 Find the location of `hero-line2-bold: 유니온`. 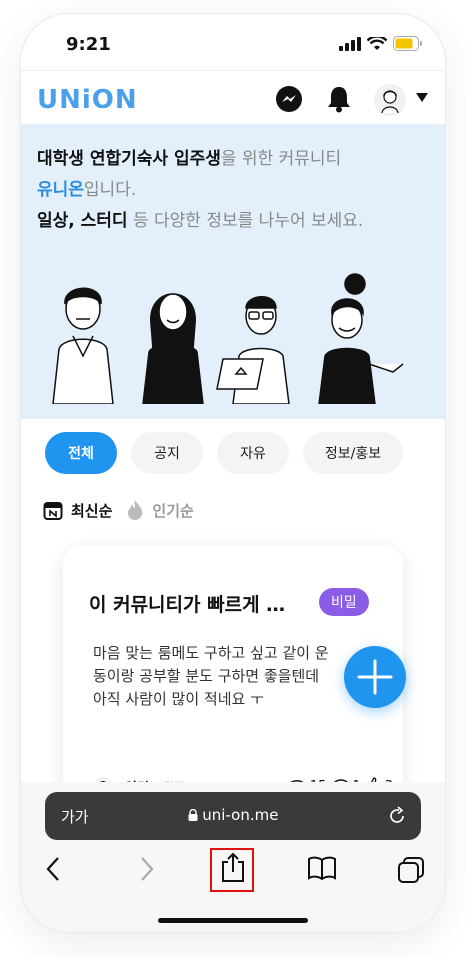

hero-line2-bold: 유니온 is located at coordinates (60, 190).